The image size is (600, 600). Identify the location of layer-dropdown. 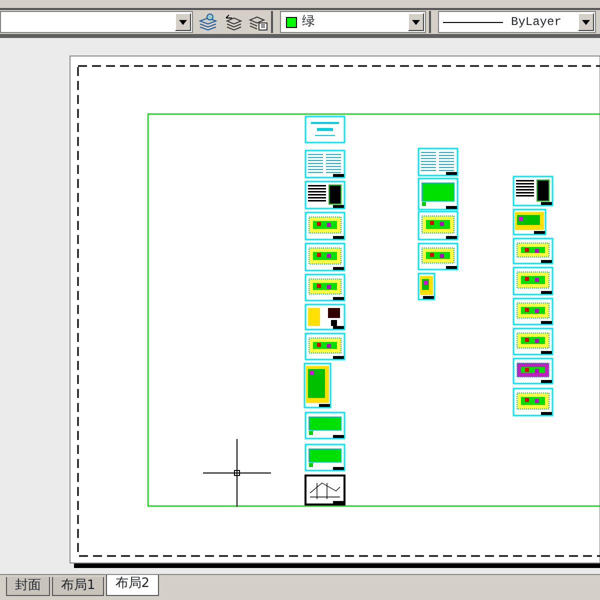
(96, 22).